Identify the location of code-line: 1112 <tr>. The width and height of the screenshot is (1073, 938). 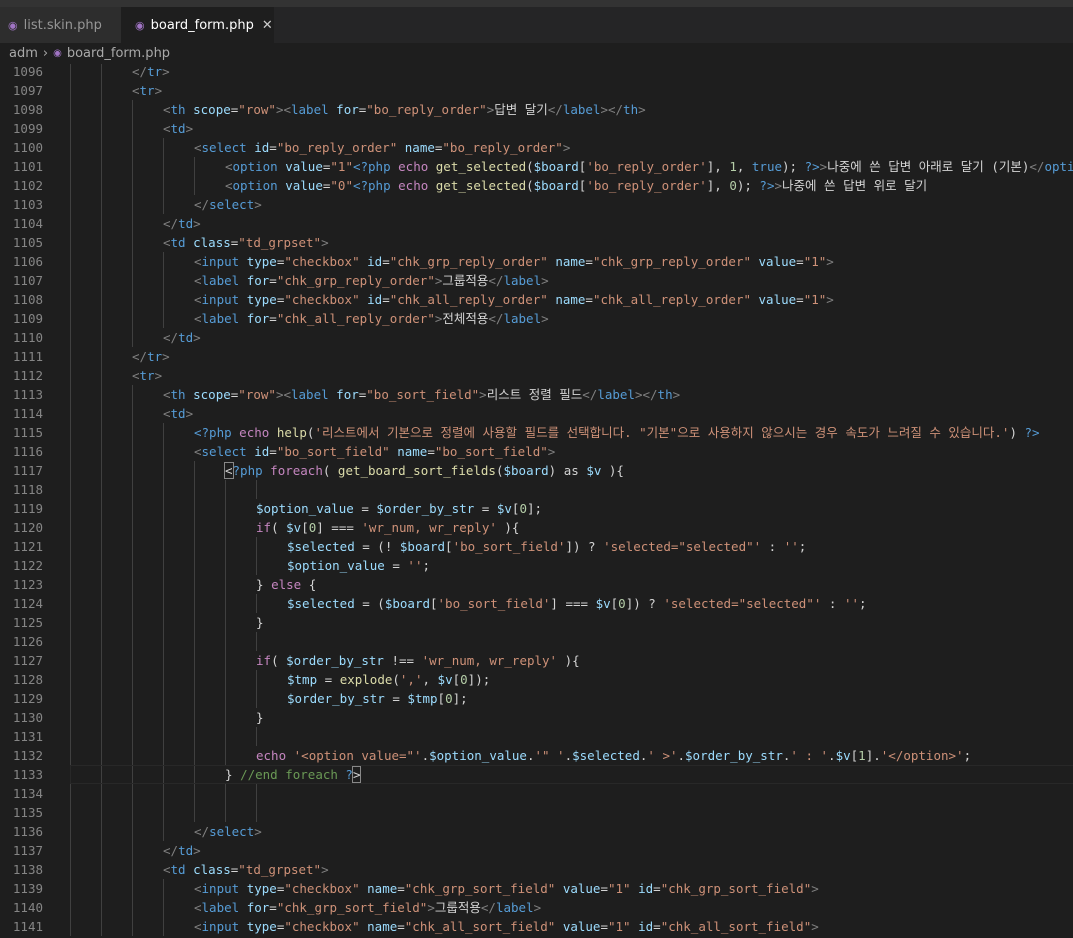
(536, 375).